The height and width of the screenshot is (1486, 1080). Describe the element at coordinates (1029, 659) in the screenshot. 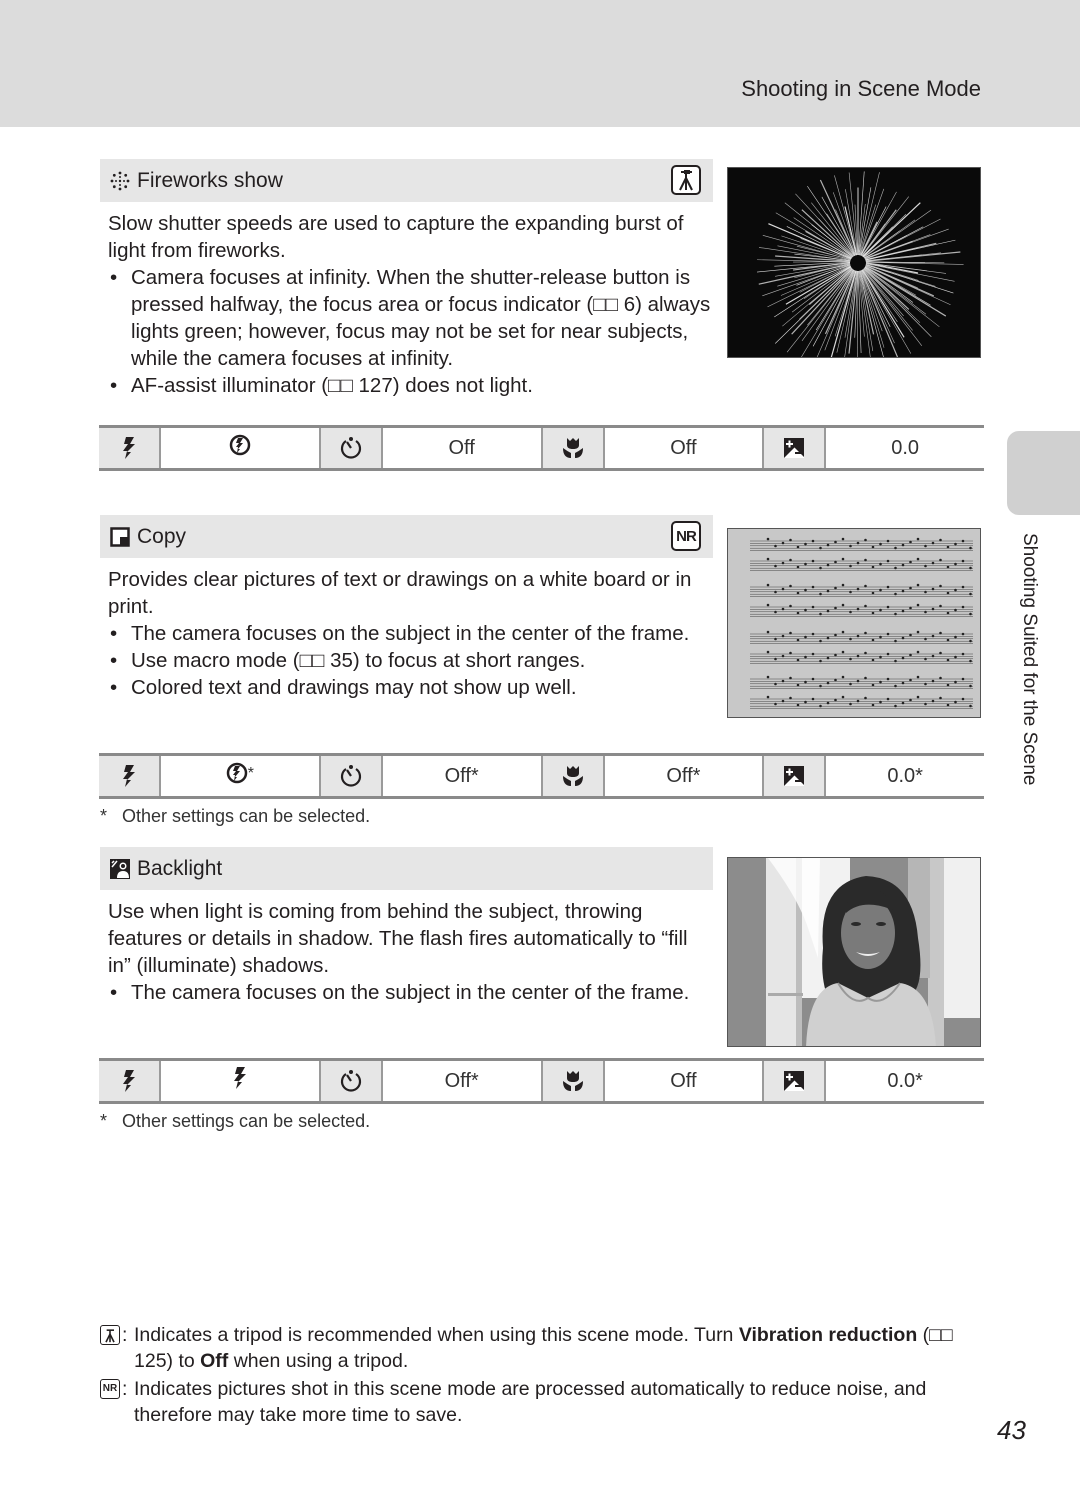

I see `chapter-tab-label: Shooting Suited for the Scene` at that location.